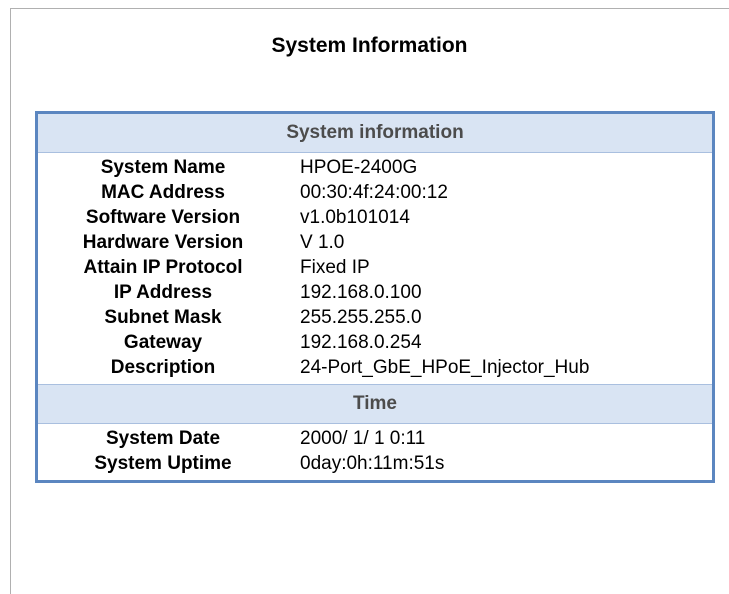 Image resolution: width=729 pixels, height=594 pixels. I want to click on hardware-version-label: Hardware Version, so click(163, 242).